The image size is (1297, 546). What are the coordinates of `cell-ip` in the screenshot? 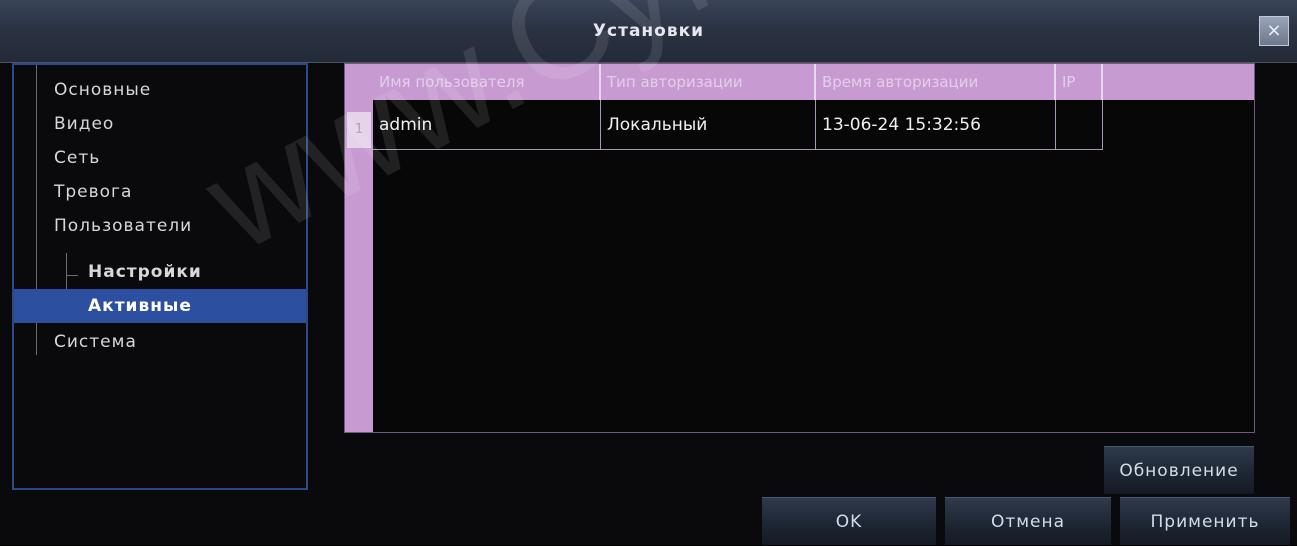 It's located at (1079, 125).